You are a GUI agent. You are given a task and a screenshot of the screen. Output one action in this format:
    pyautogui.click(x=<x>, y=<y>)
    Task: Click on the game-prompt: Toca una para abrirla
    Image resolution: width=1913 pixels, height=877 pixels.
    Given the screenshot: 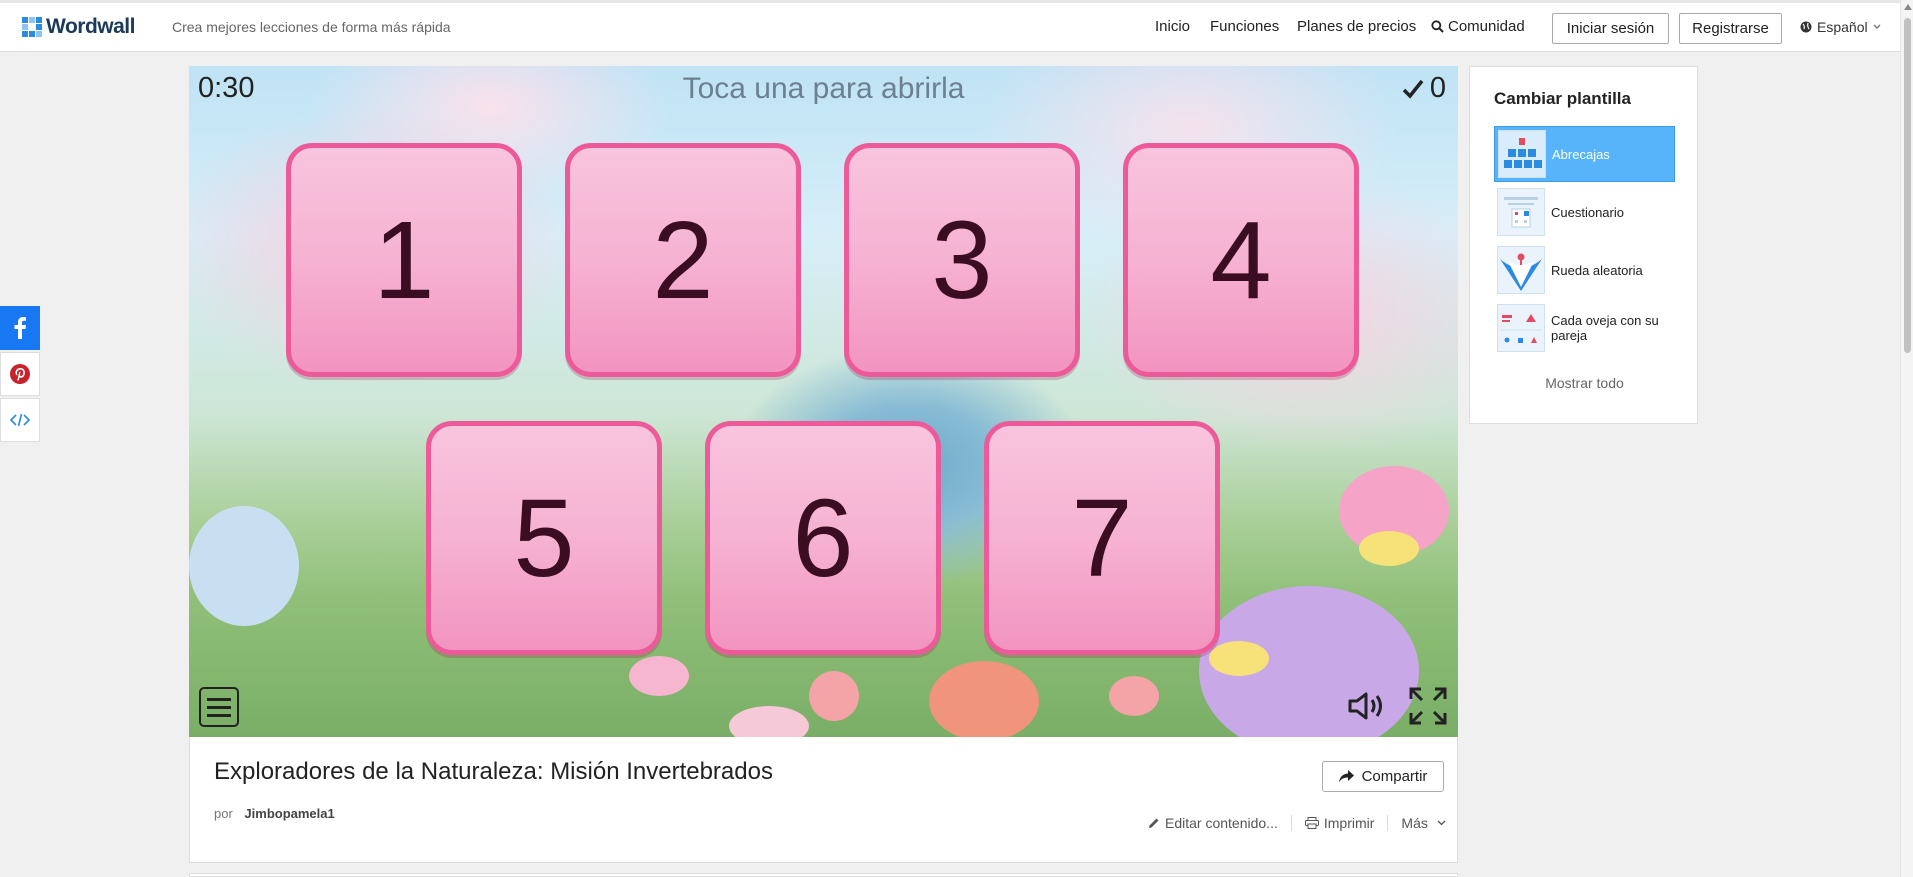 What is the action you would take?
    pyautogui.click(x=823, y=88)
    